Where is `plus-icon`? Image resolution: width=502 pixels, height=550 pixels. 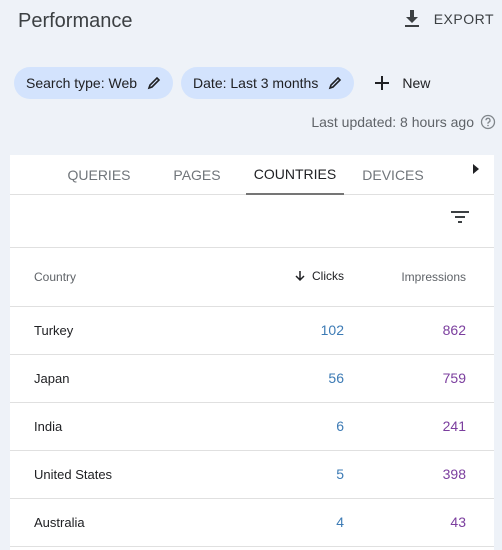 plus-icon is located at coordinates (382, 83).